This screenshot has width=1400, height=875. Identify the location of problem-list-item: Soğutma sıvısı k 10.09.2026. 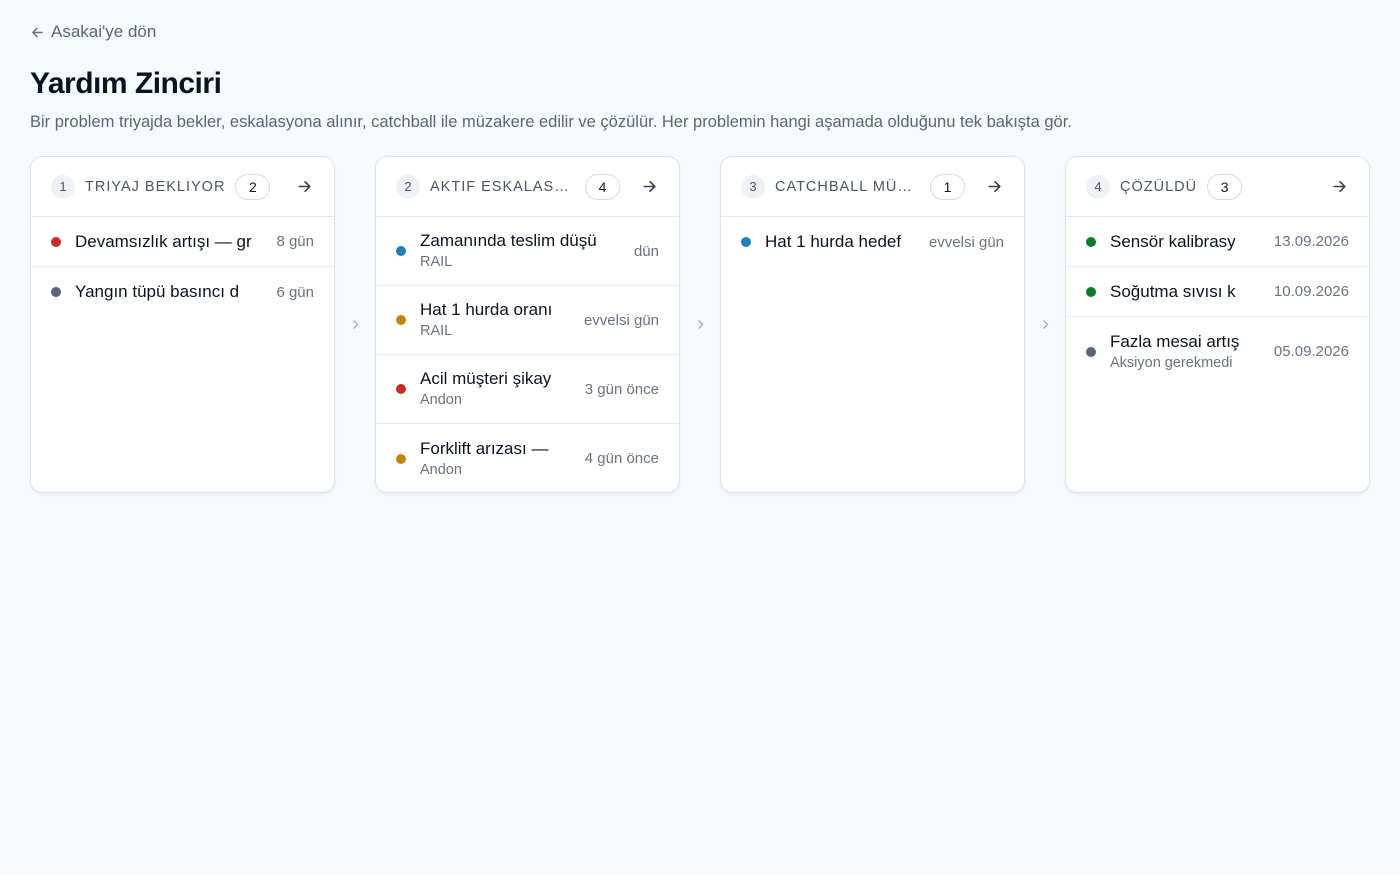
(1217, 292).